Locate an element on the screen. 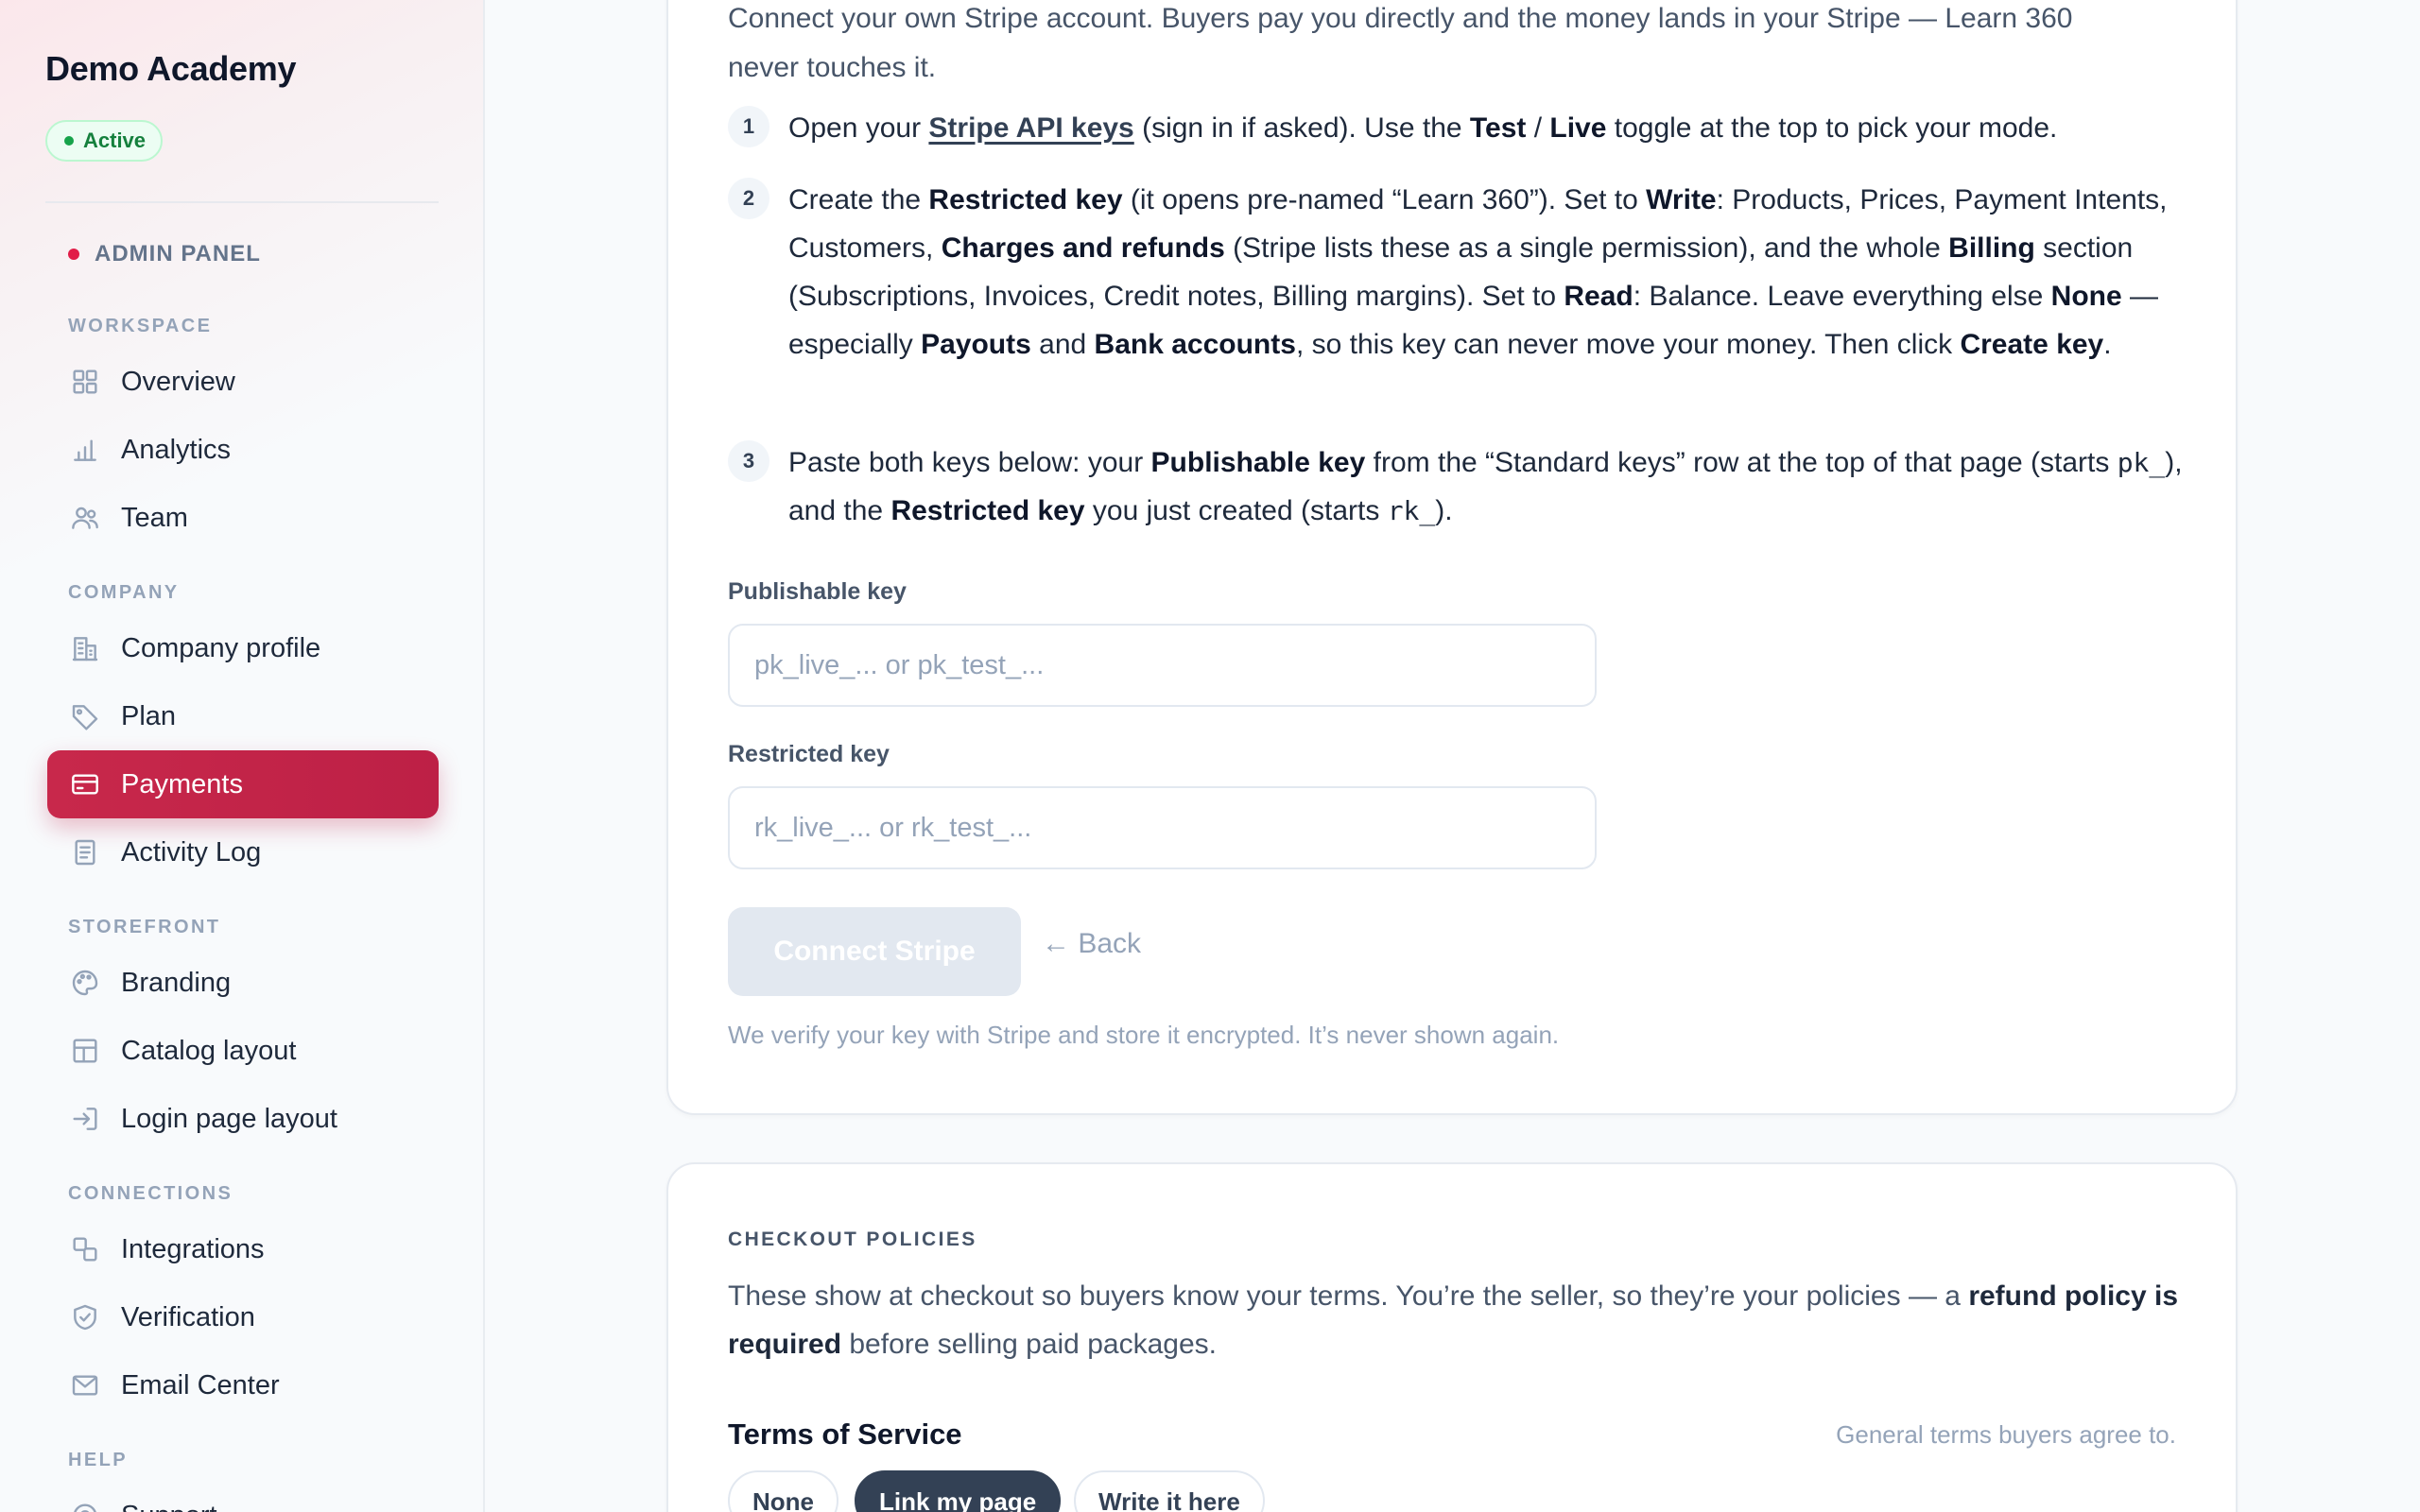 This screenshot has width=2420, height=1512. terms-of-service-title: Terms of Service is located at coordinates (845, 1434).